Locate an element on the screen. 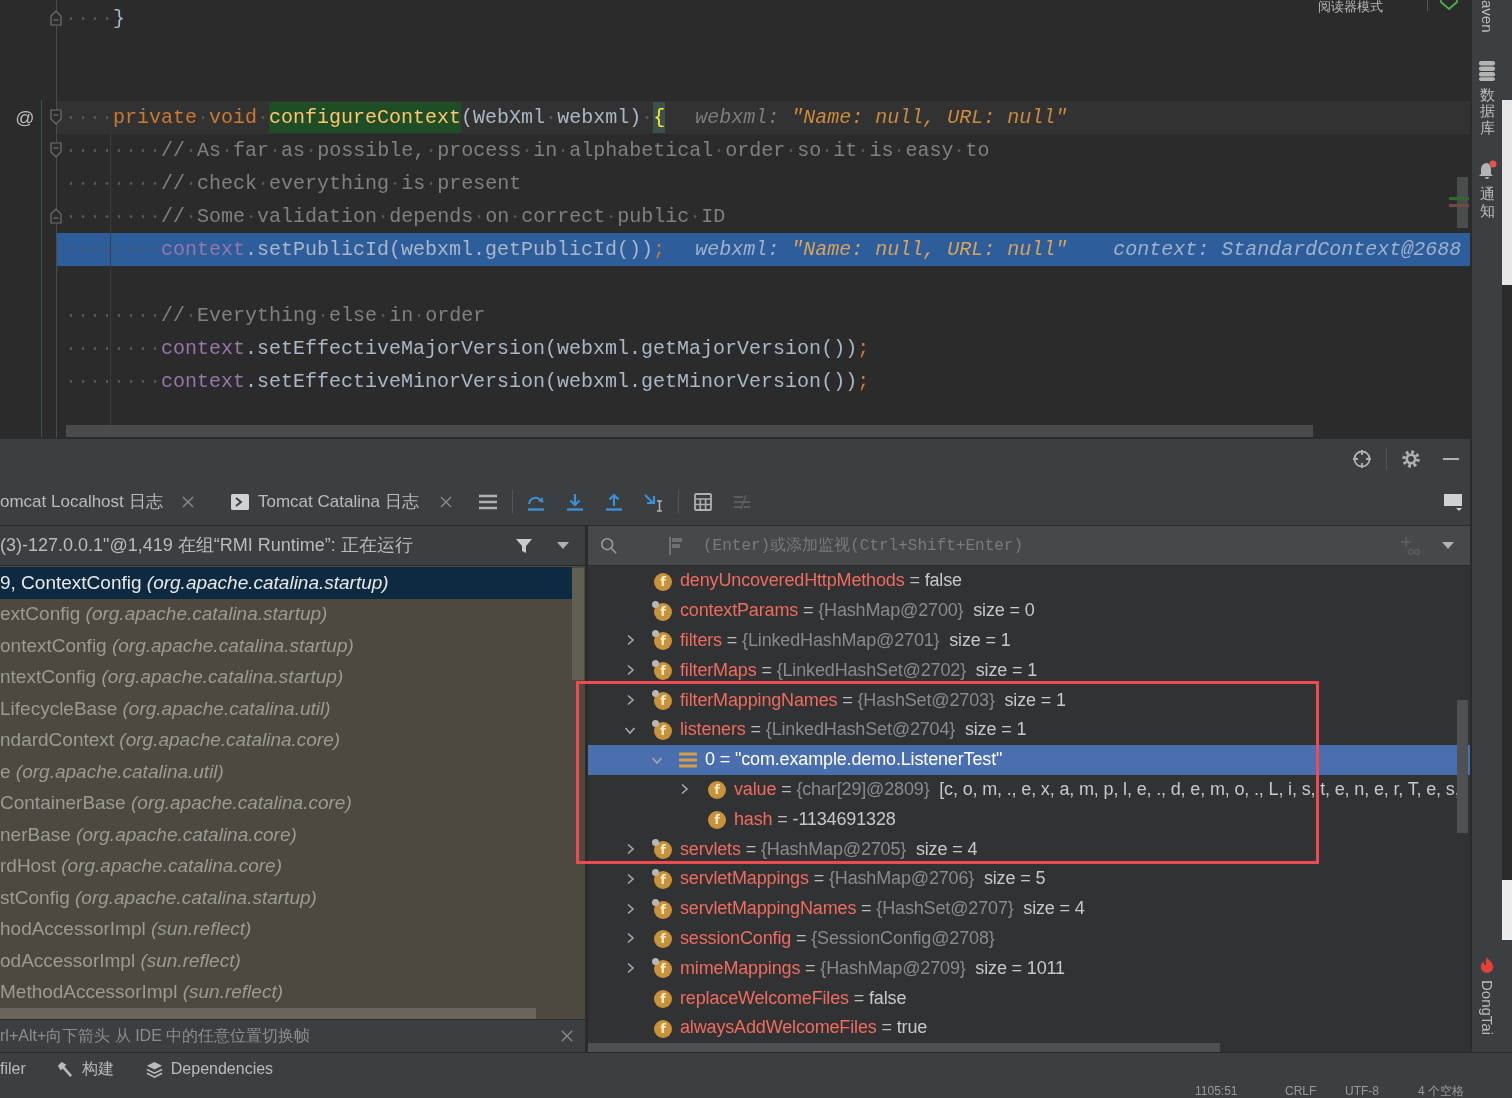 Image resolution: width=1512 pixels, height=1098 pixels. variable-text: 0 = "com.example.demo.ListenerTest" is located at coordinates (854, 760).